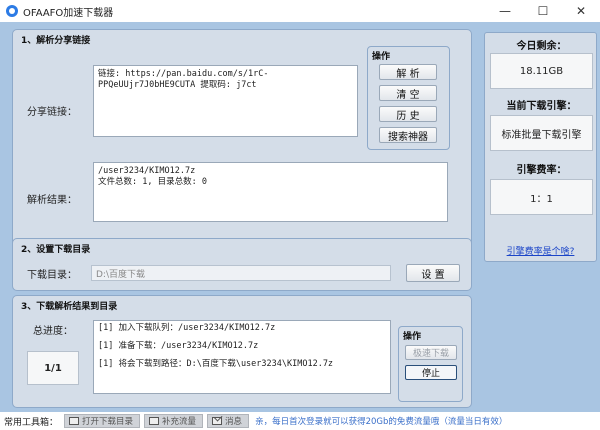 The image size is (600, 430). Describe the element at coordinates (408, 135) in the screenshot. I see `search-tool-button: 搜索神器` at that location.